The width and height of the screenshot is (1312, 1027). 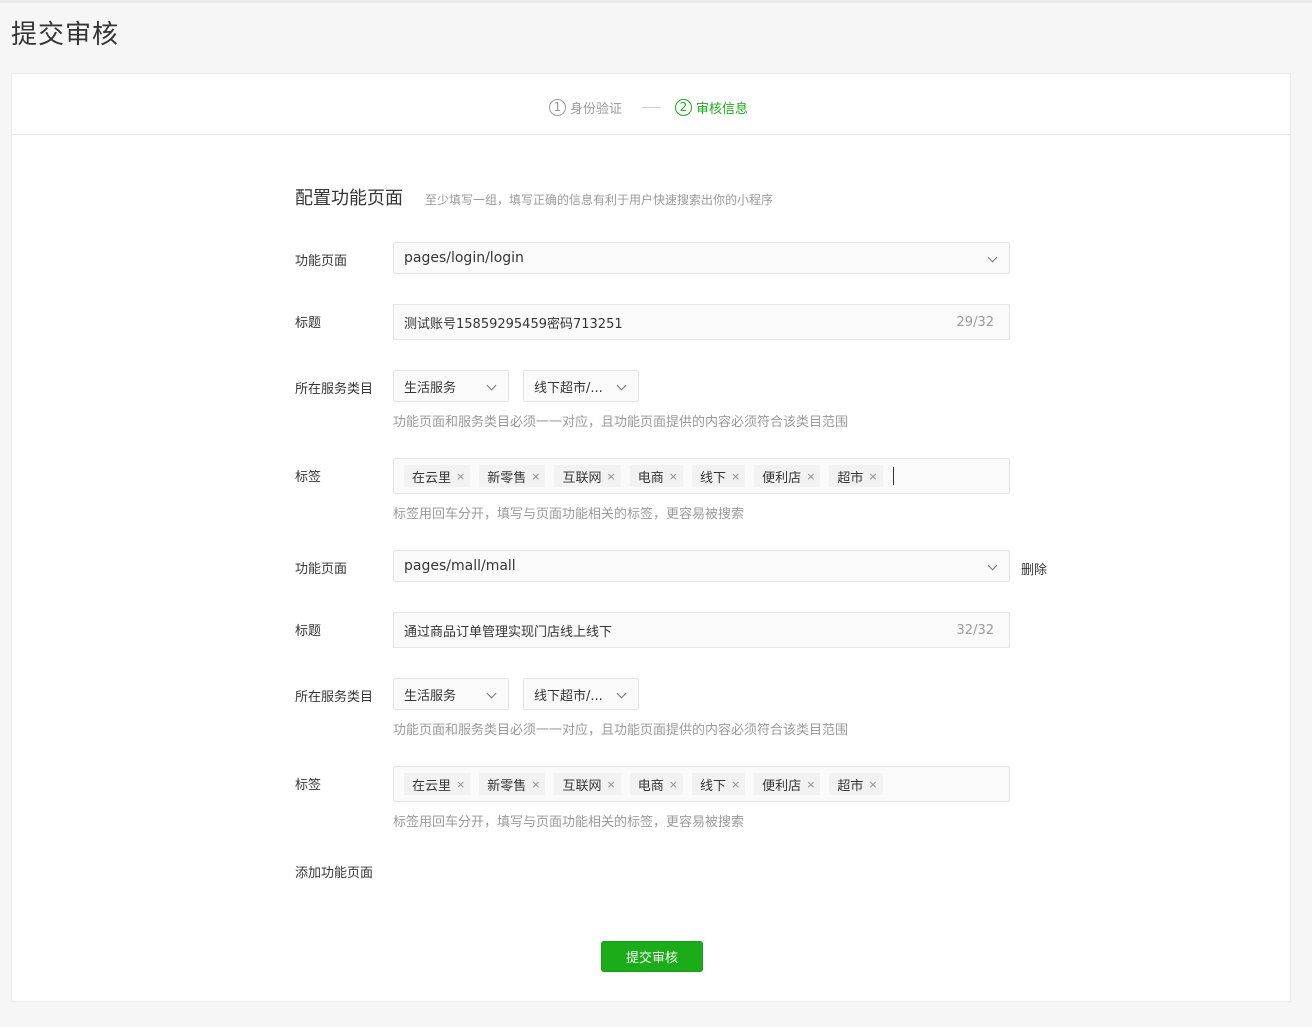 I want to click on tags-input-1: 在云里 × 新零售 × 互联网 × 电商 × 线下 × 便利店 × 超市 ×, so click(x=701, y=476).